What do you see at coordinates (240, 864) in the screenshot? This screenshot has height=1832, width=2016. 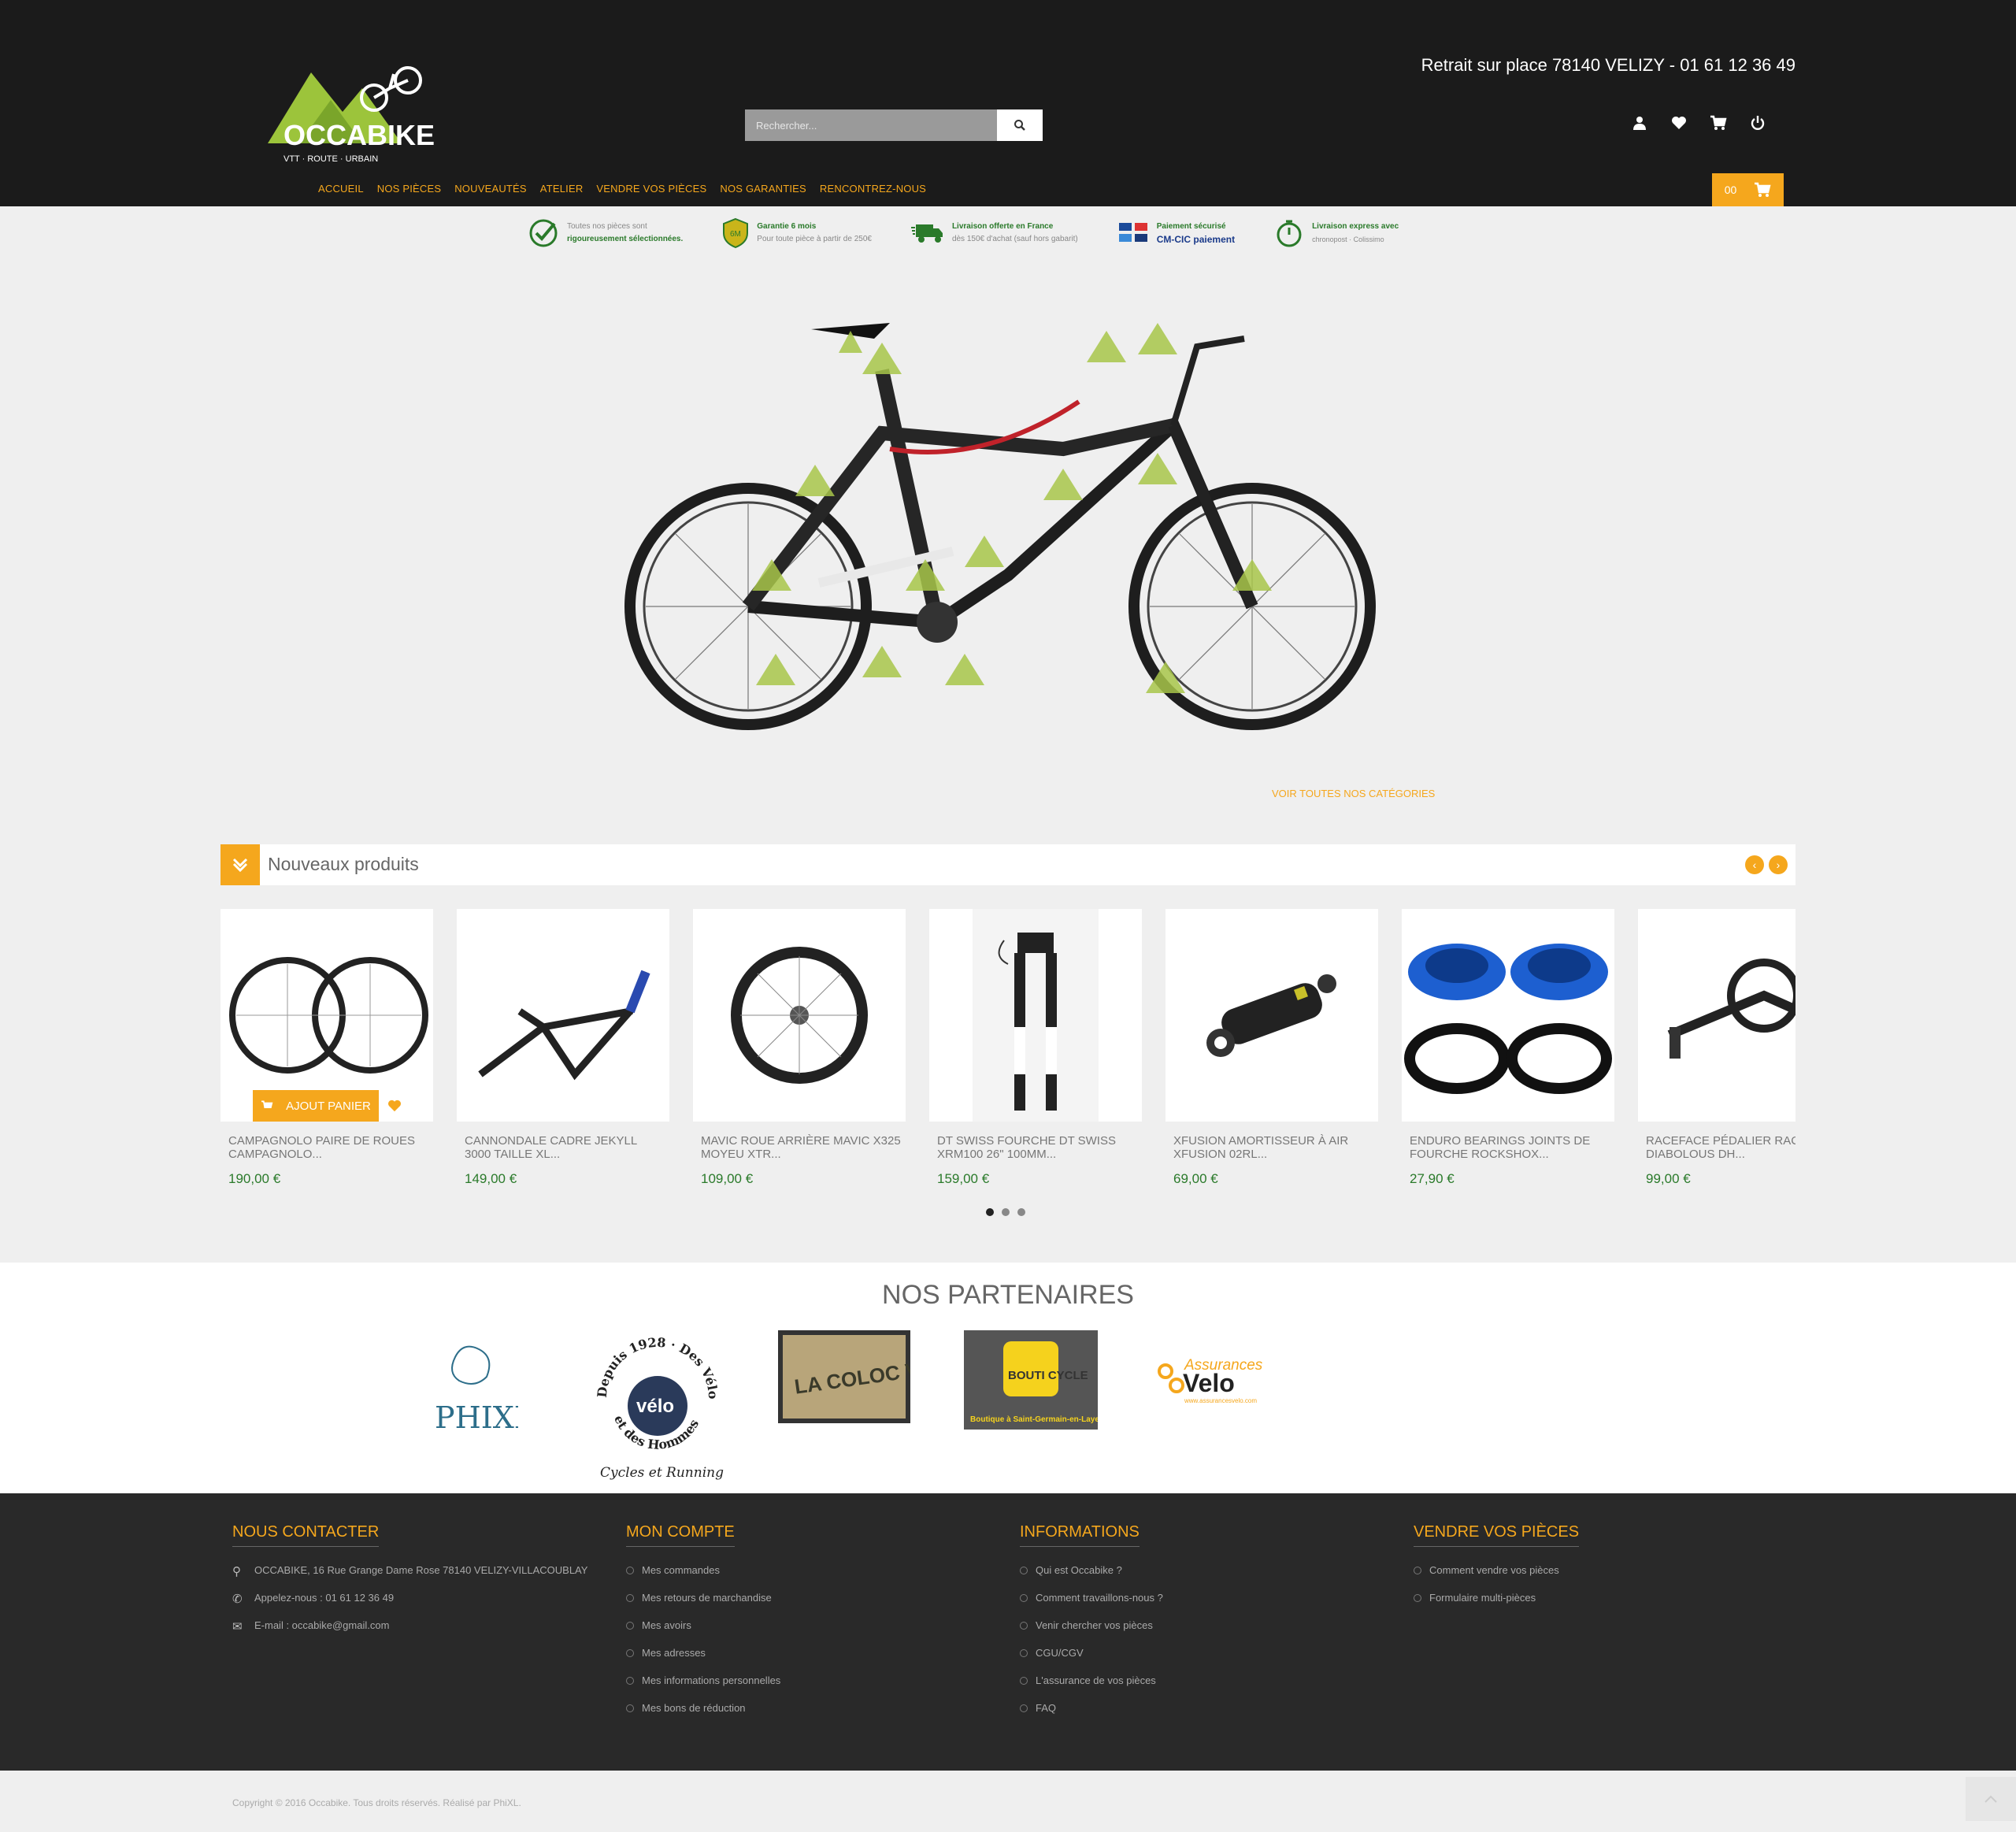 I see `new-products-badge` at bounding box center [240, 864].